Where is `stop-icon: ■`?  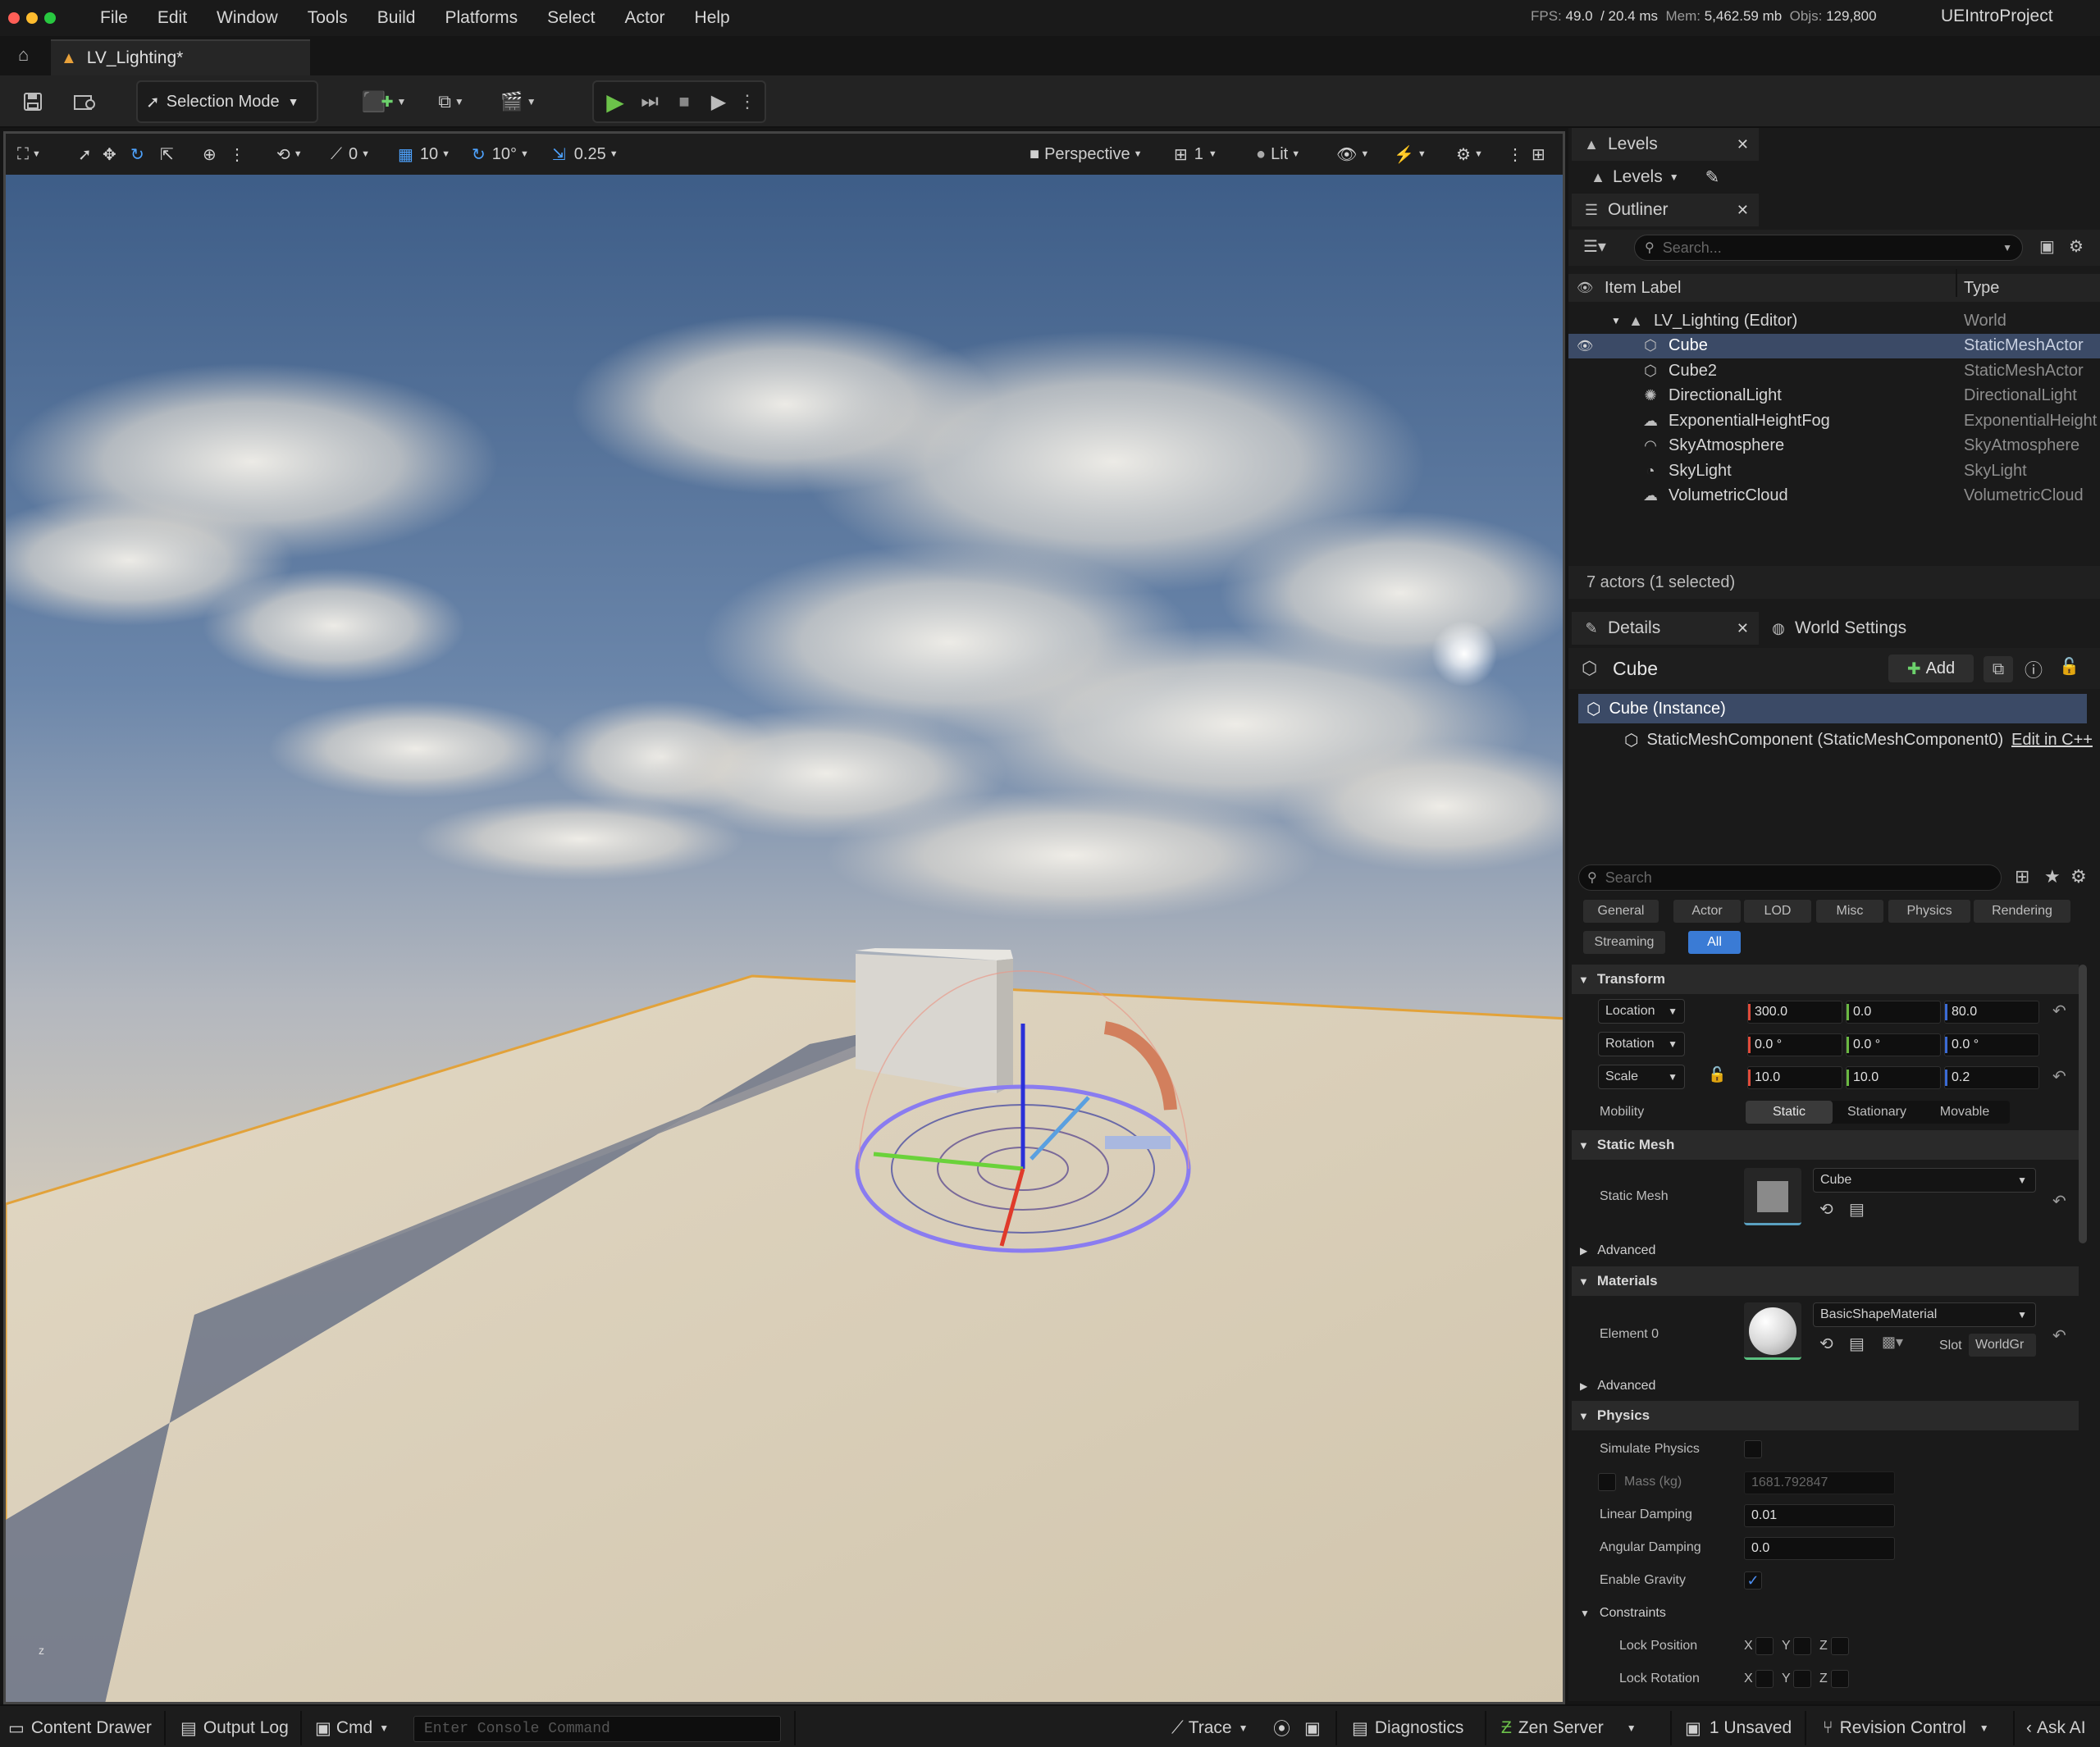 stop-icon: ■ is located at coordinates (684, 102).